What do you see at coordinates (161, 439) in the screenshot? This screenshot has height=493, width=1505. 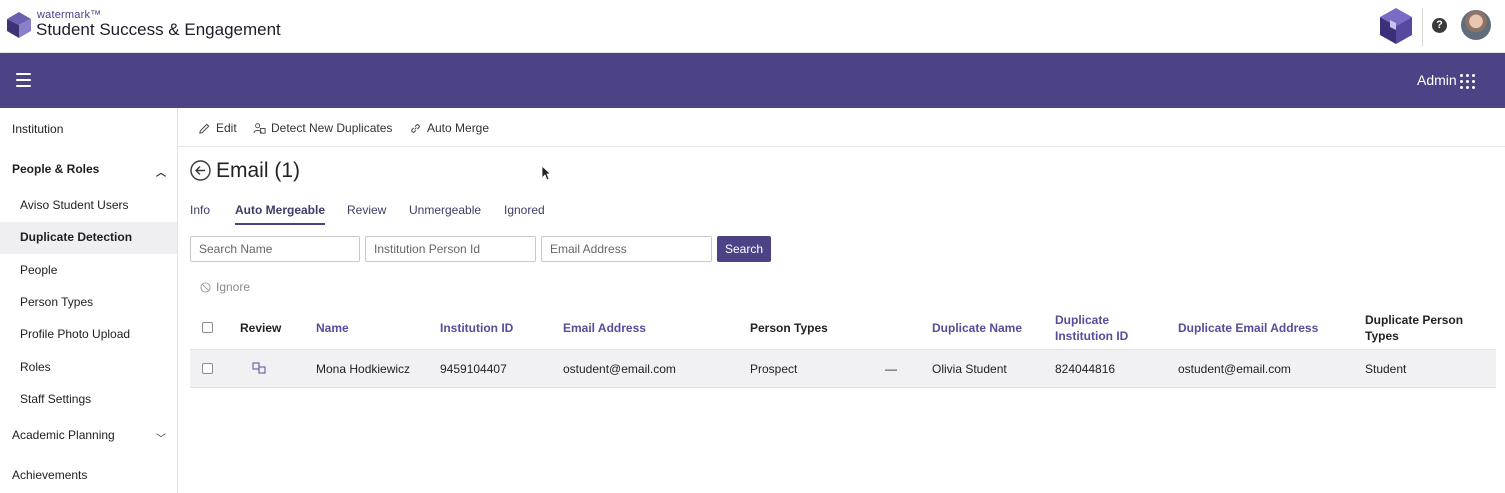 I see `chevron-down-icon: ﹀` at bounding box center [161, 439].